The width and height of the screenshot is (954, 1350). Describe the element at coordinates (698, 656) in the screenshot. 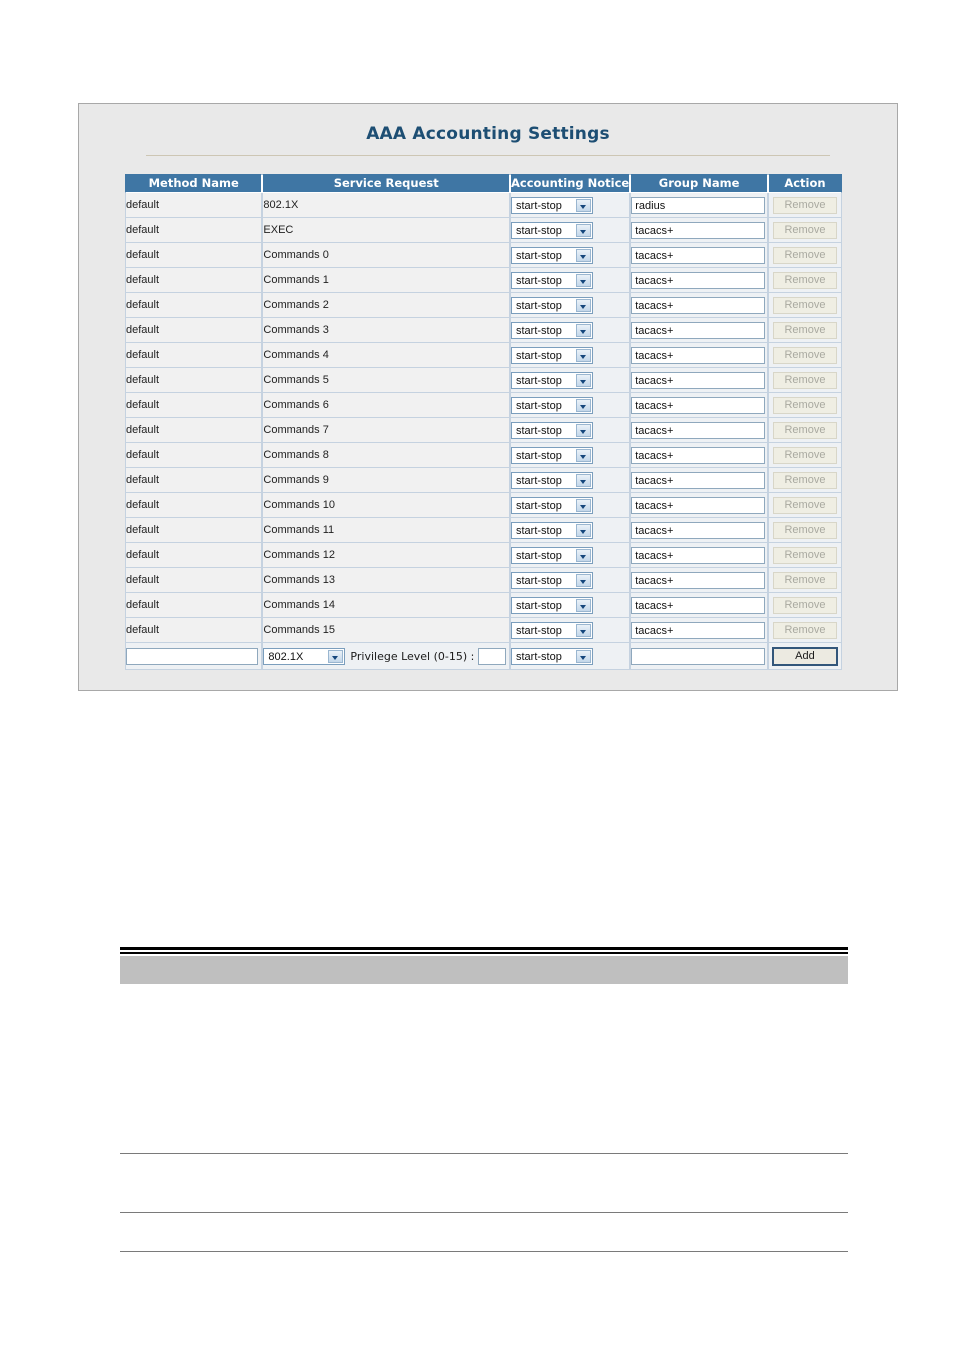

I see `new-group-name-input` at that location.